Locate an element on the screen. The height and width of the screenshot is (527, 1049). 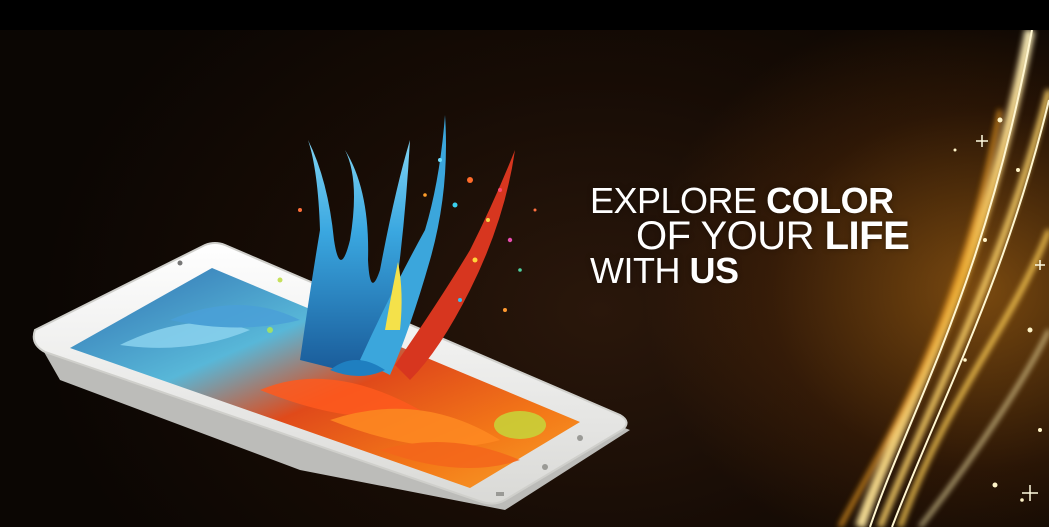
headline: EXPLORE COLOR OF YOUR LIFE WITH US is located at coordinates (780, 235).